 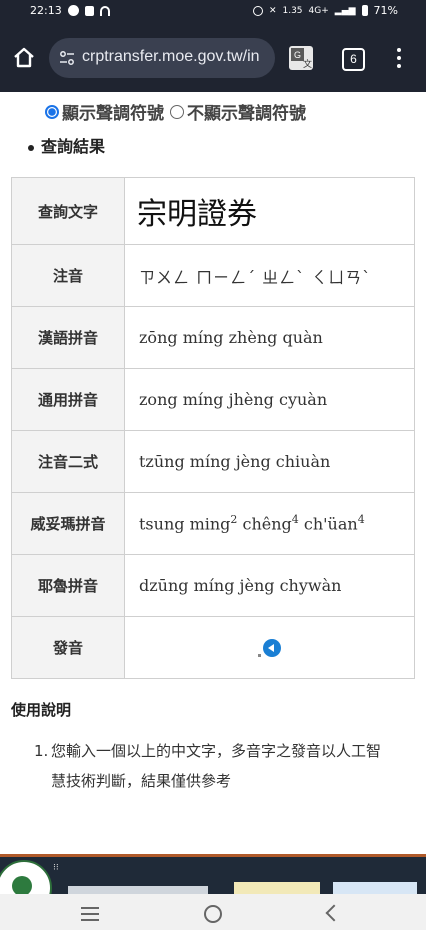 I want to click on usage-list: 1. 您輸入一個以上的中文字，多音字之發音以人工智慧技術判斷，結果僅供參考, so click(x=209, y=766).